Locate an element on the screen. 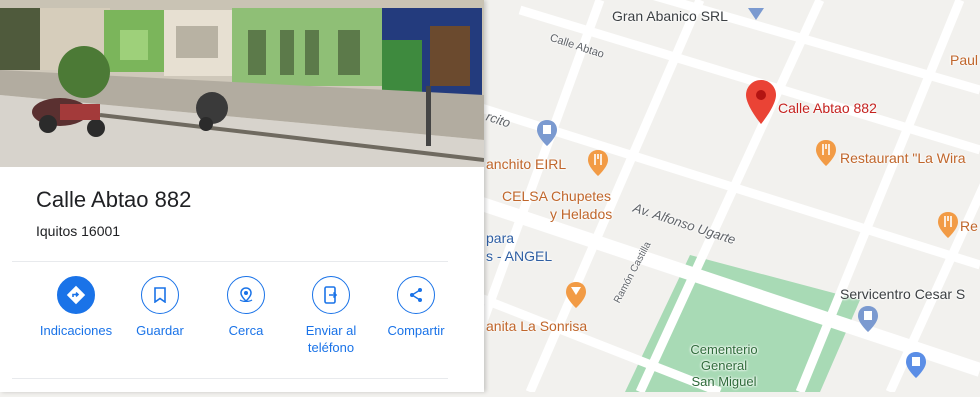 This screenshot has height=397, width=980. map-label-re: Re is located at coordinates (969, 226).